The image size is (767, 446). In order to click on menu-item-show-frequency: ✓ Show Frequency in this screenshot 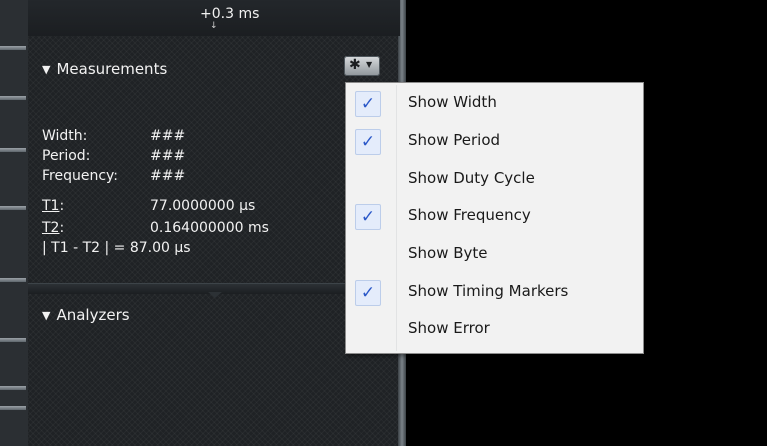, I will do `click(494, 216)`.